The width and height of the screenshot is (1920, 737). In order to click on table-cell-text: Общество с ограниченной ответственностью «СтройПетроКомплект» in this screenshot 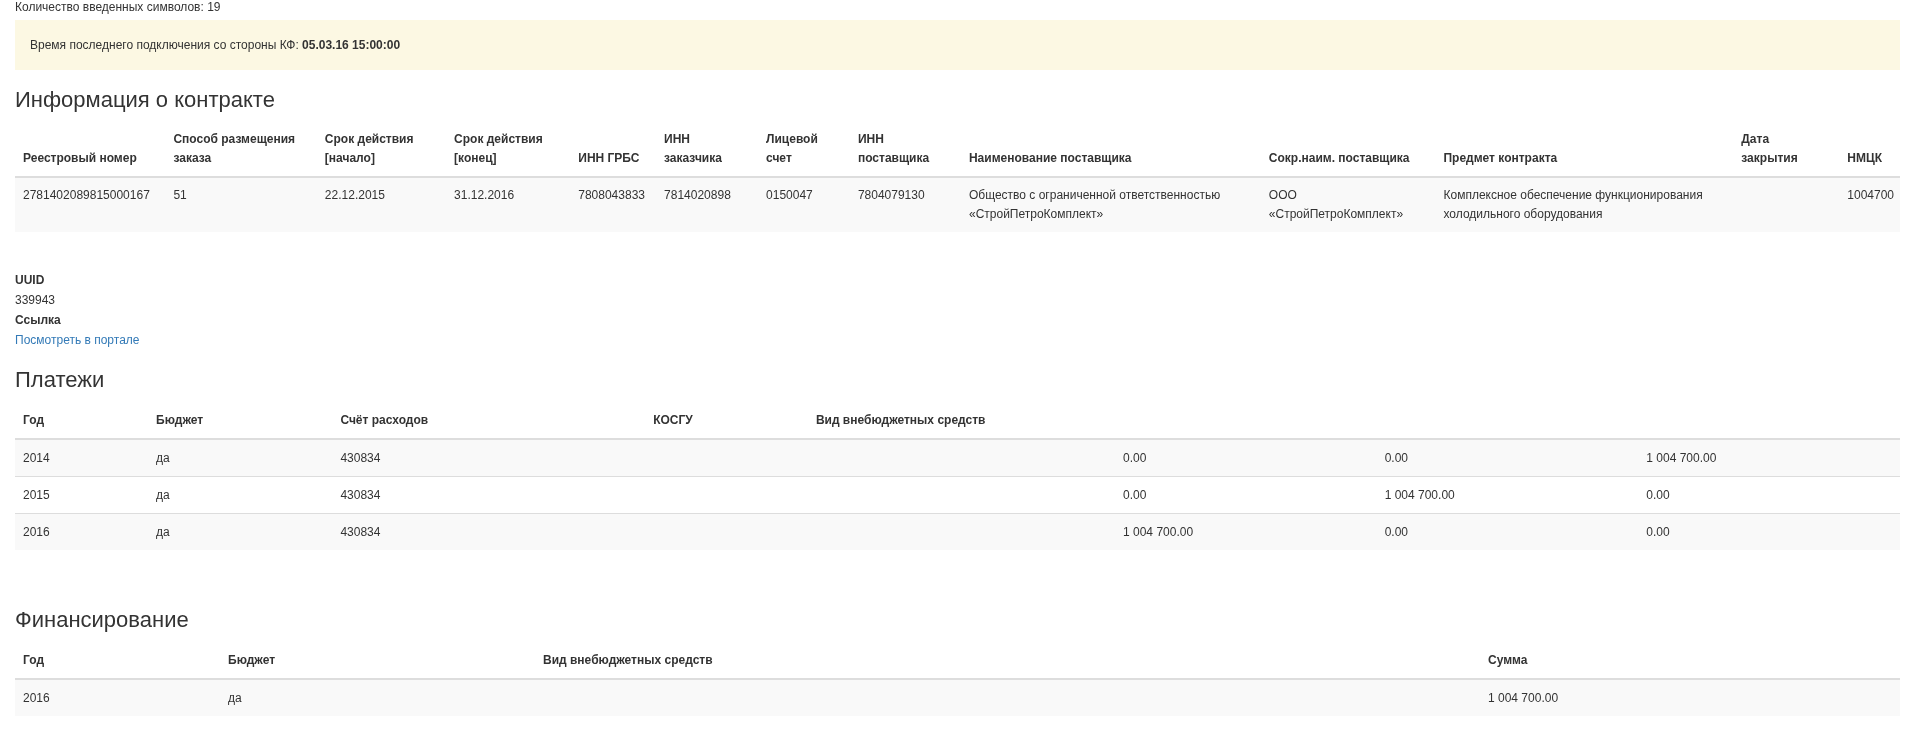, I will do `click(1095, 205)`.